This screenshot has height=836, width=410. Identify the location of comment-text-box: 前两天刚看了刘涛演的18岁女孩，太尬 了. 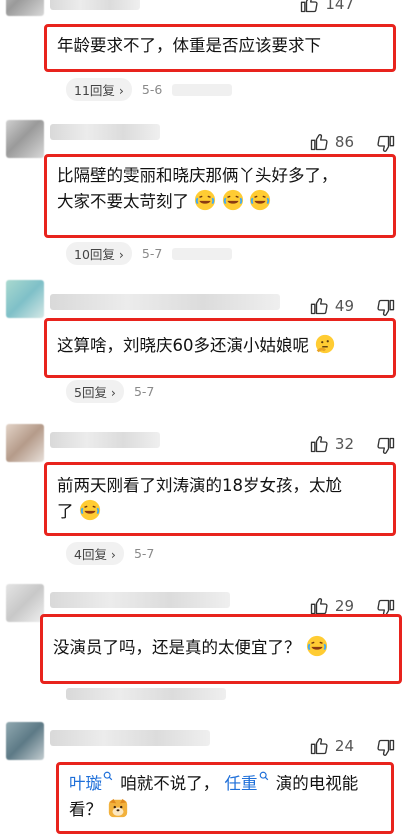
(220, 499).